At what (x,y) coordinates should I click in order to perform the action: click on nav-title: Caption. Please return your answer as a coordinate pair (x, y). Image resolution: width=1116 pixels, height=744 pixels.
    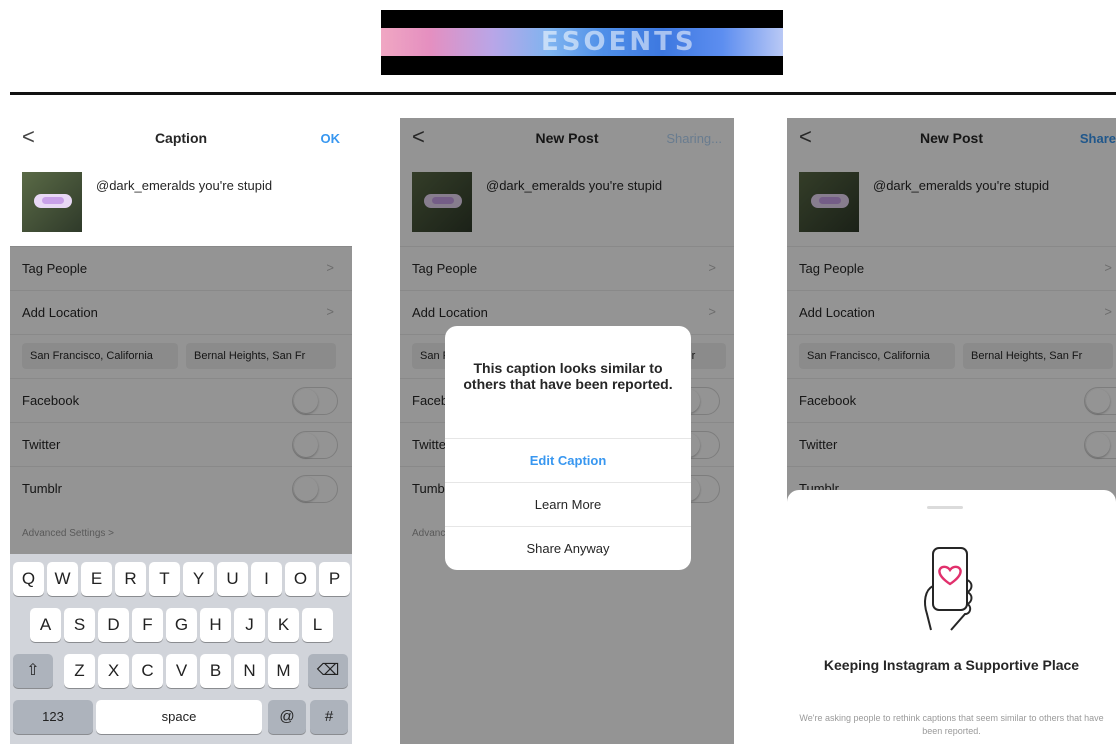
    Looking at the image, I should click on (181, 138).